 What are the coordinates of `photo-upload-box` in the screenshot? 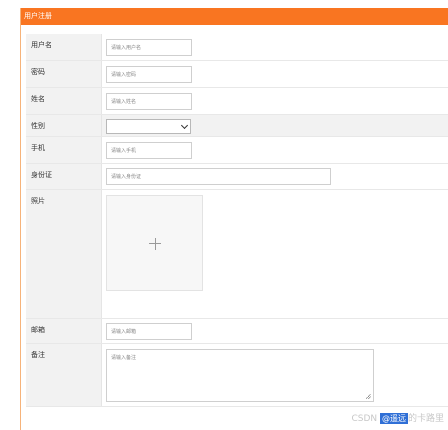 It's located at (154, 243).